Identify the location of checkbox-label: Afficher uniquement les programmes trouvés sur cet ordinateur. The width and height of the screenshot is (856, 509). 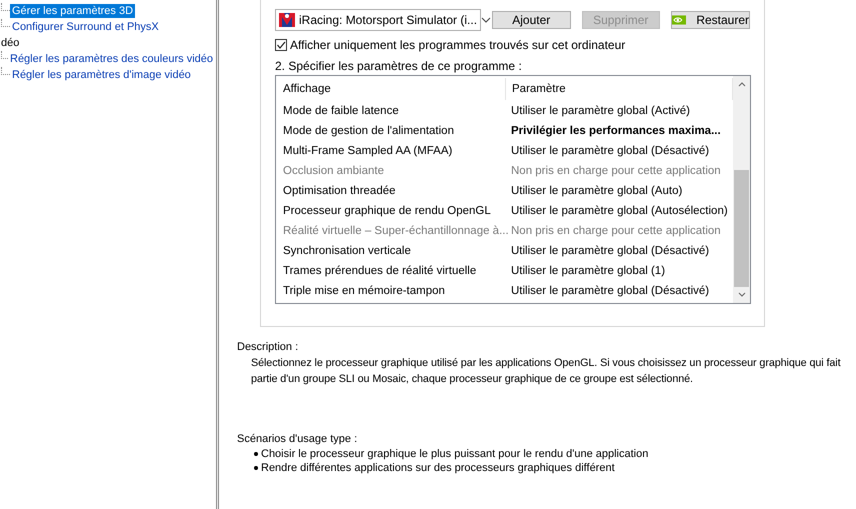
(458, 45).